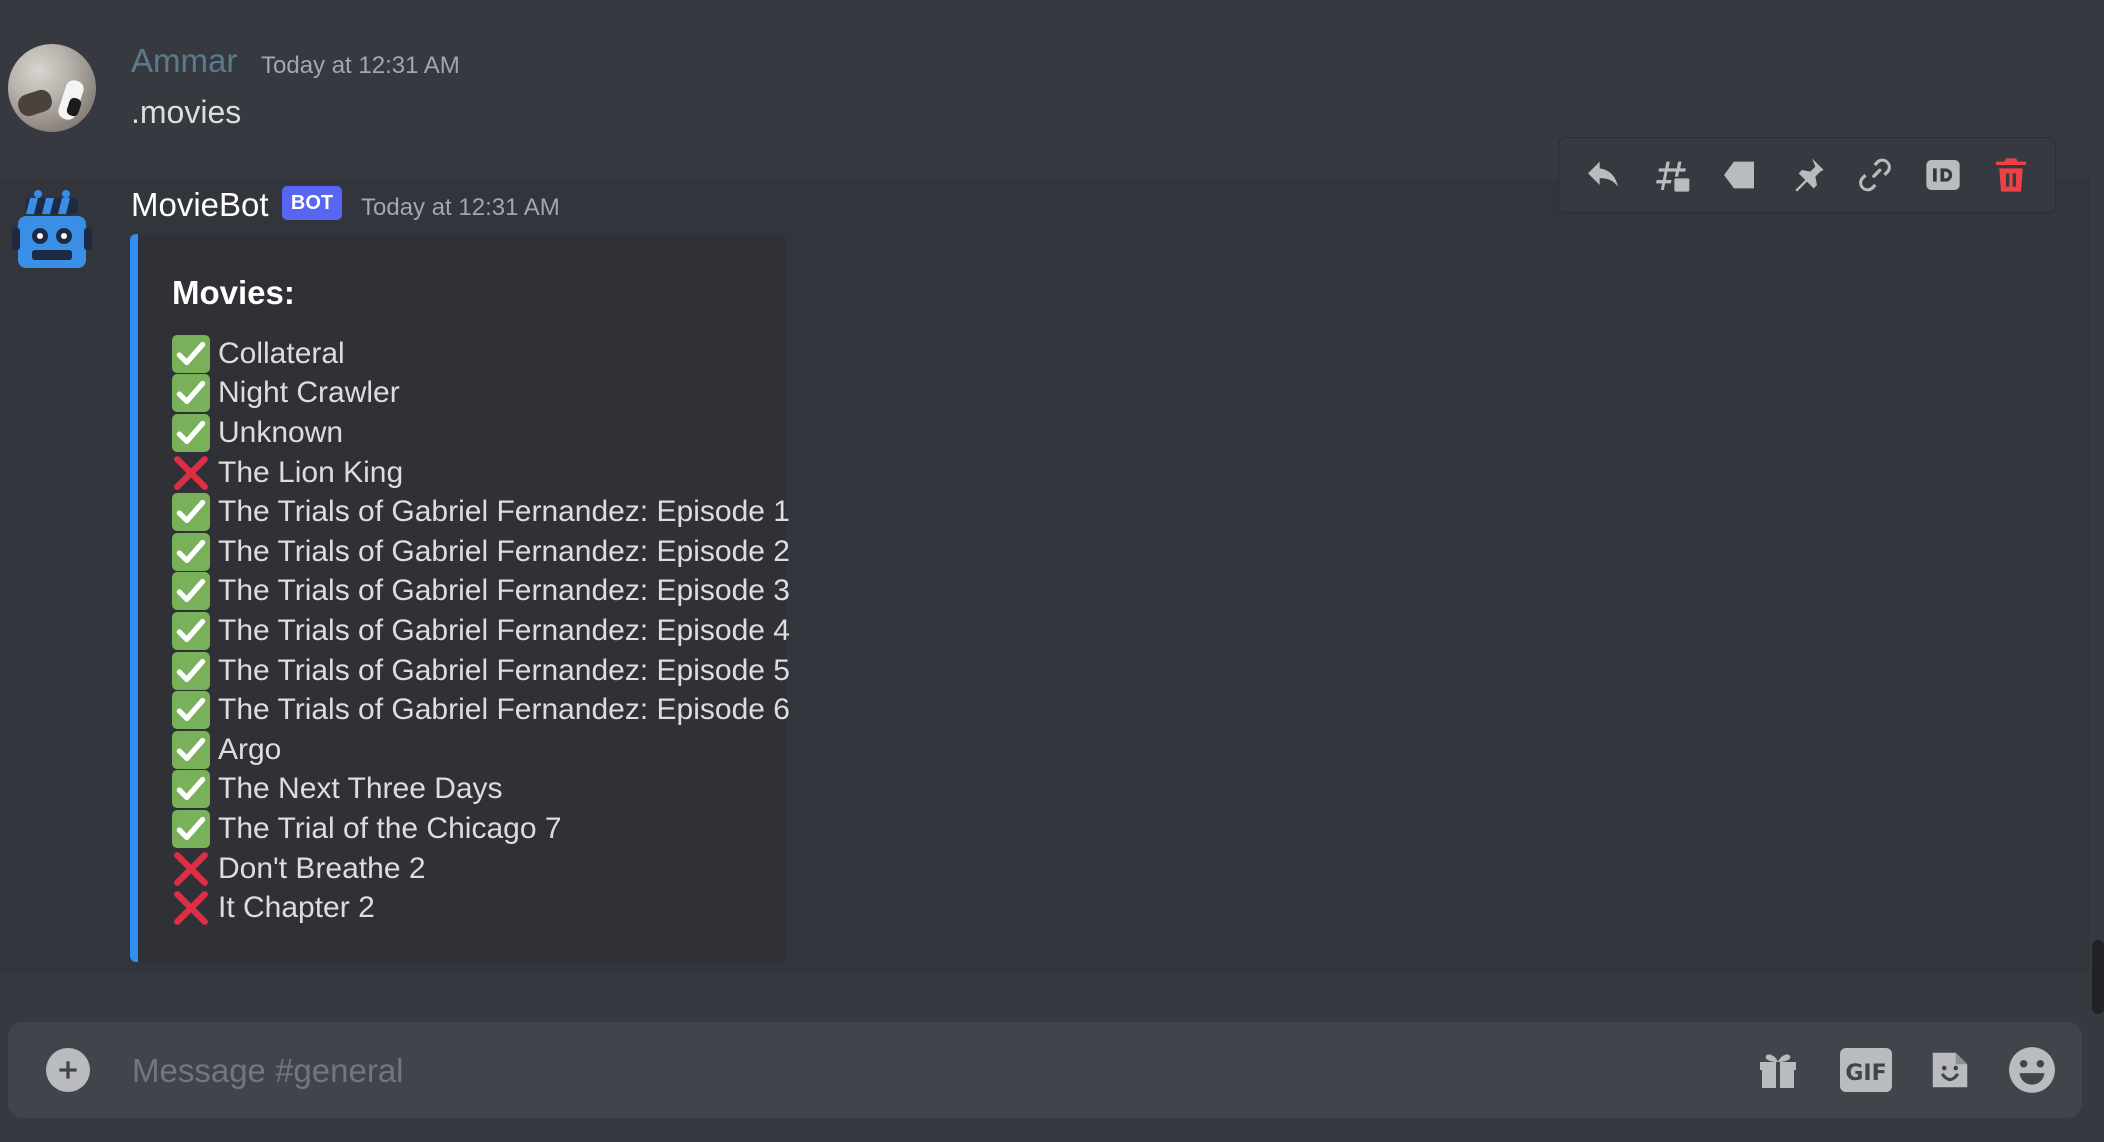  I want to click on sticker-icon, so click(1950, 1070).